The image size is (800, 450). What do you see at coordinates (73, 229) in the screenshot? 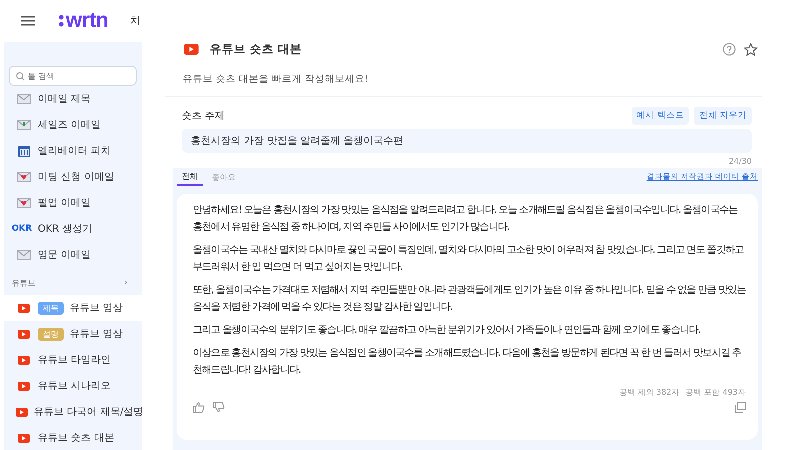
I see `sidebar-item: OKR OKR 생성기` at bounding box center [73, 229].